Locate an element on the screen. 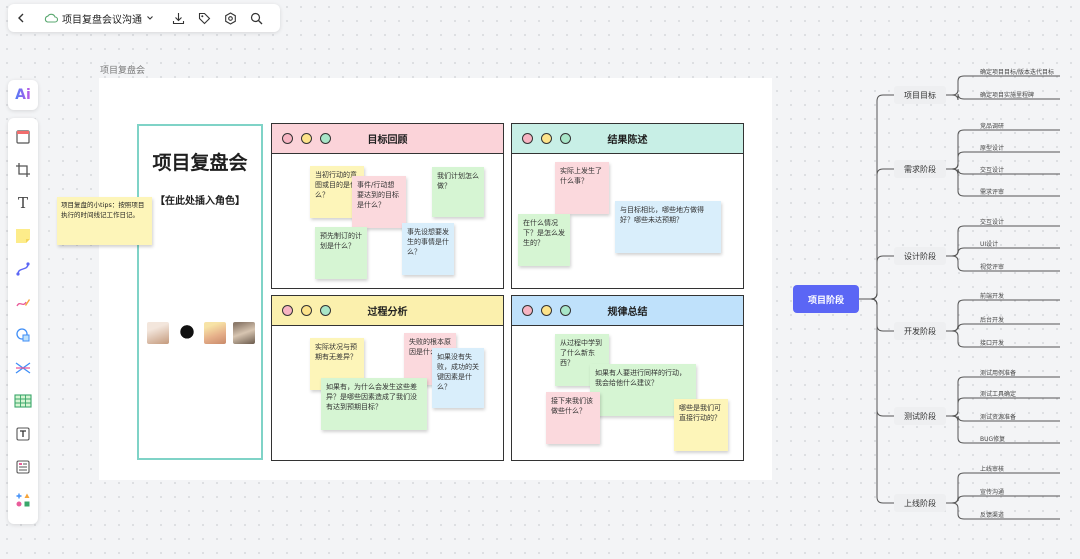 This screenshot has width=1080, height=559. role-placeholder: 【在此处插入角色】 is located at coordinates (200, 201).